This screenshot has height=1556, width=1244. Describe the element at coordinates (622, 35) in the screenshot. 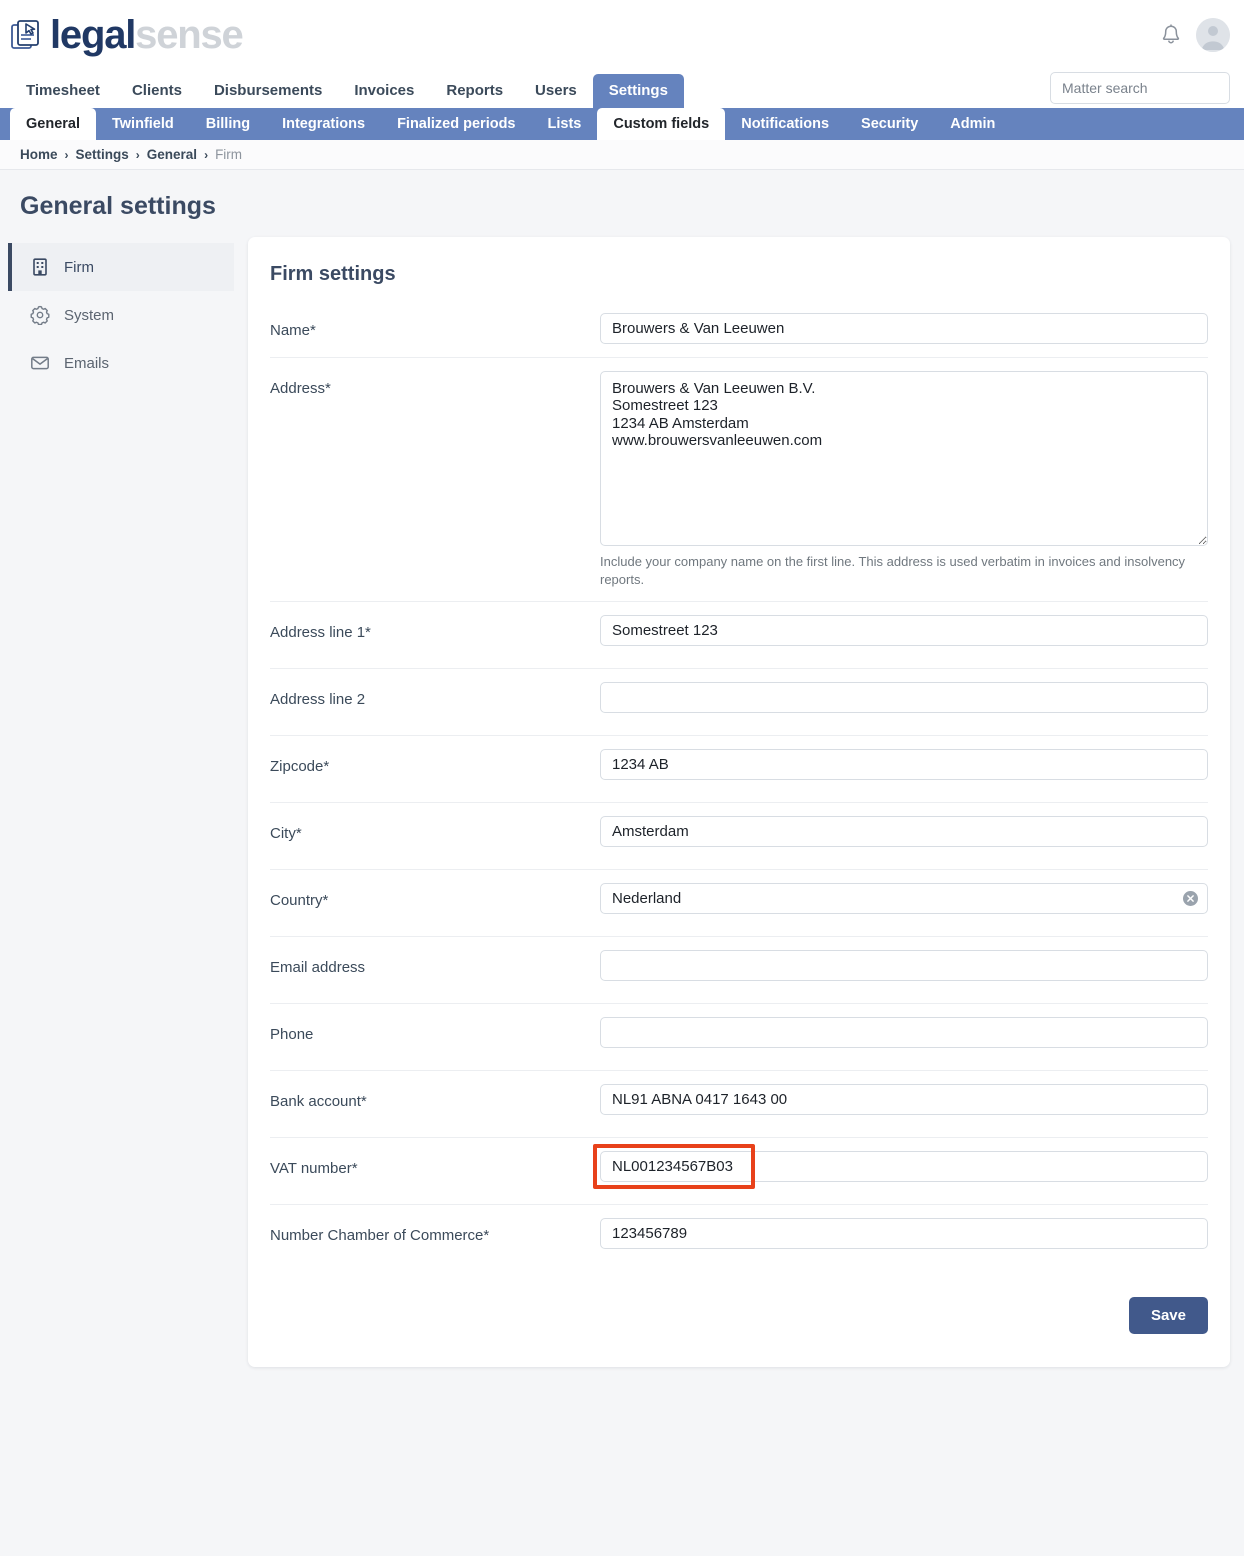

I see `app-header: legalsense` at that location.